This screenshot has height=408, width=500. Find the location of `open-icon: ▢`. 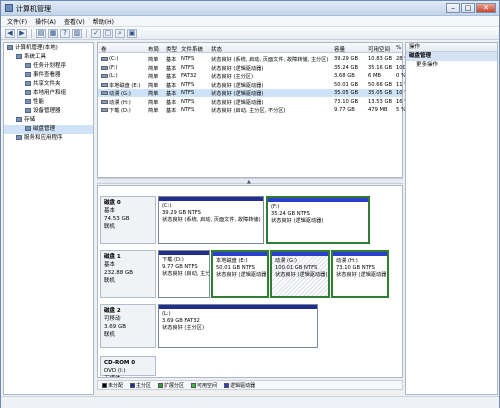

open-icon: ▢ is located at coordinates (108, 33).